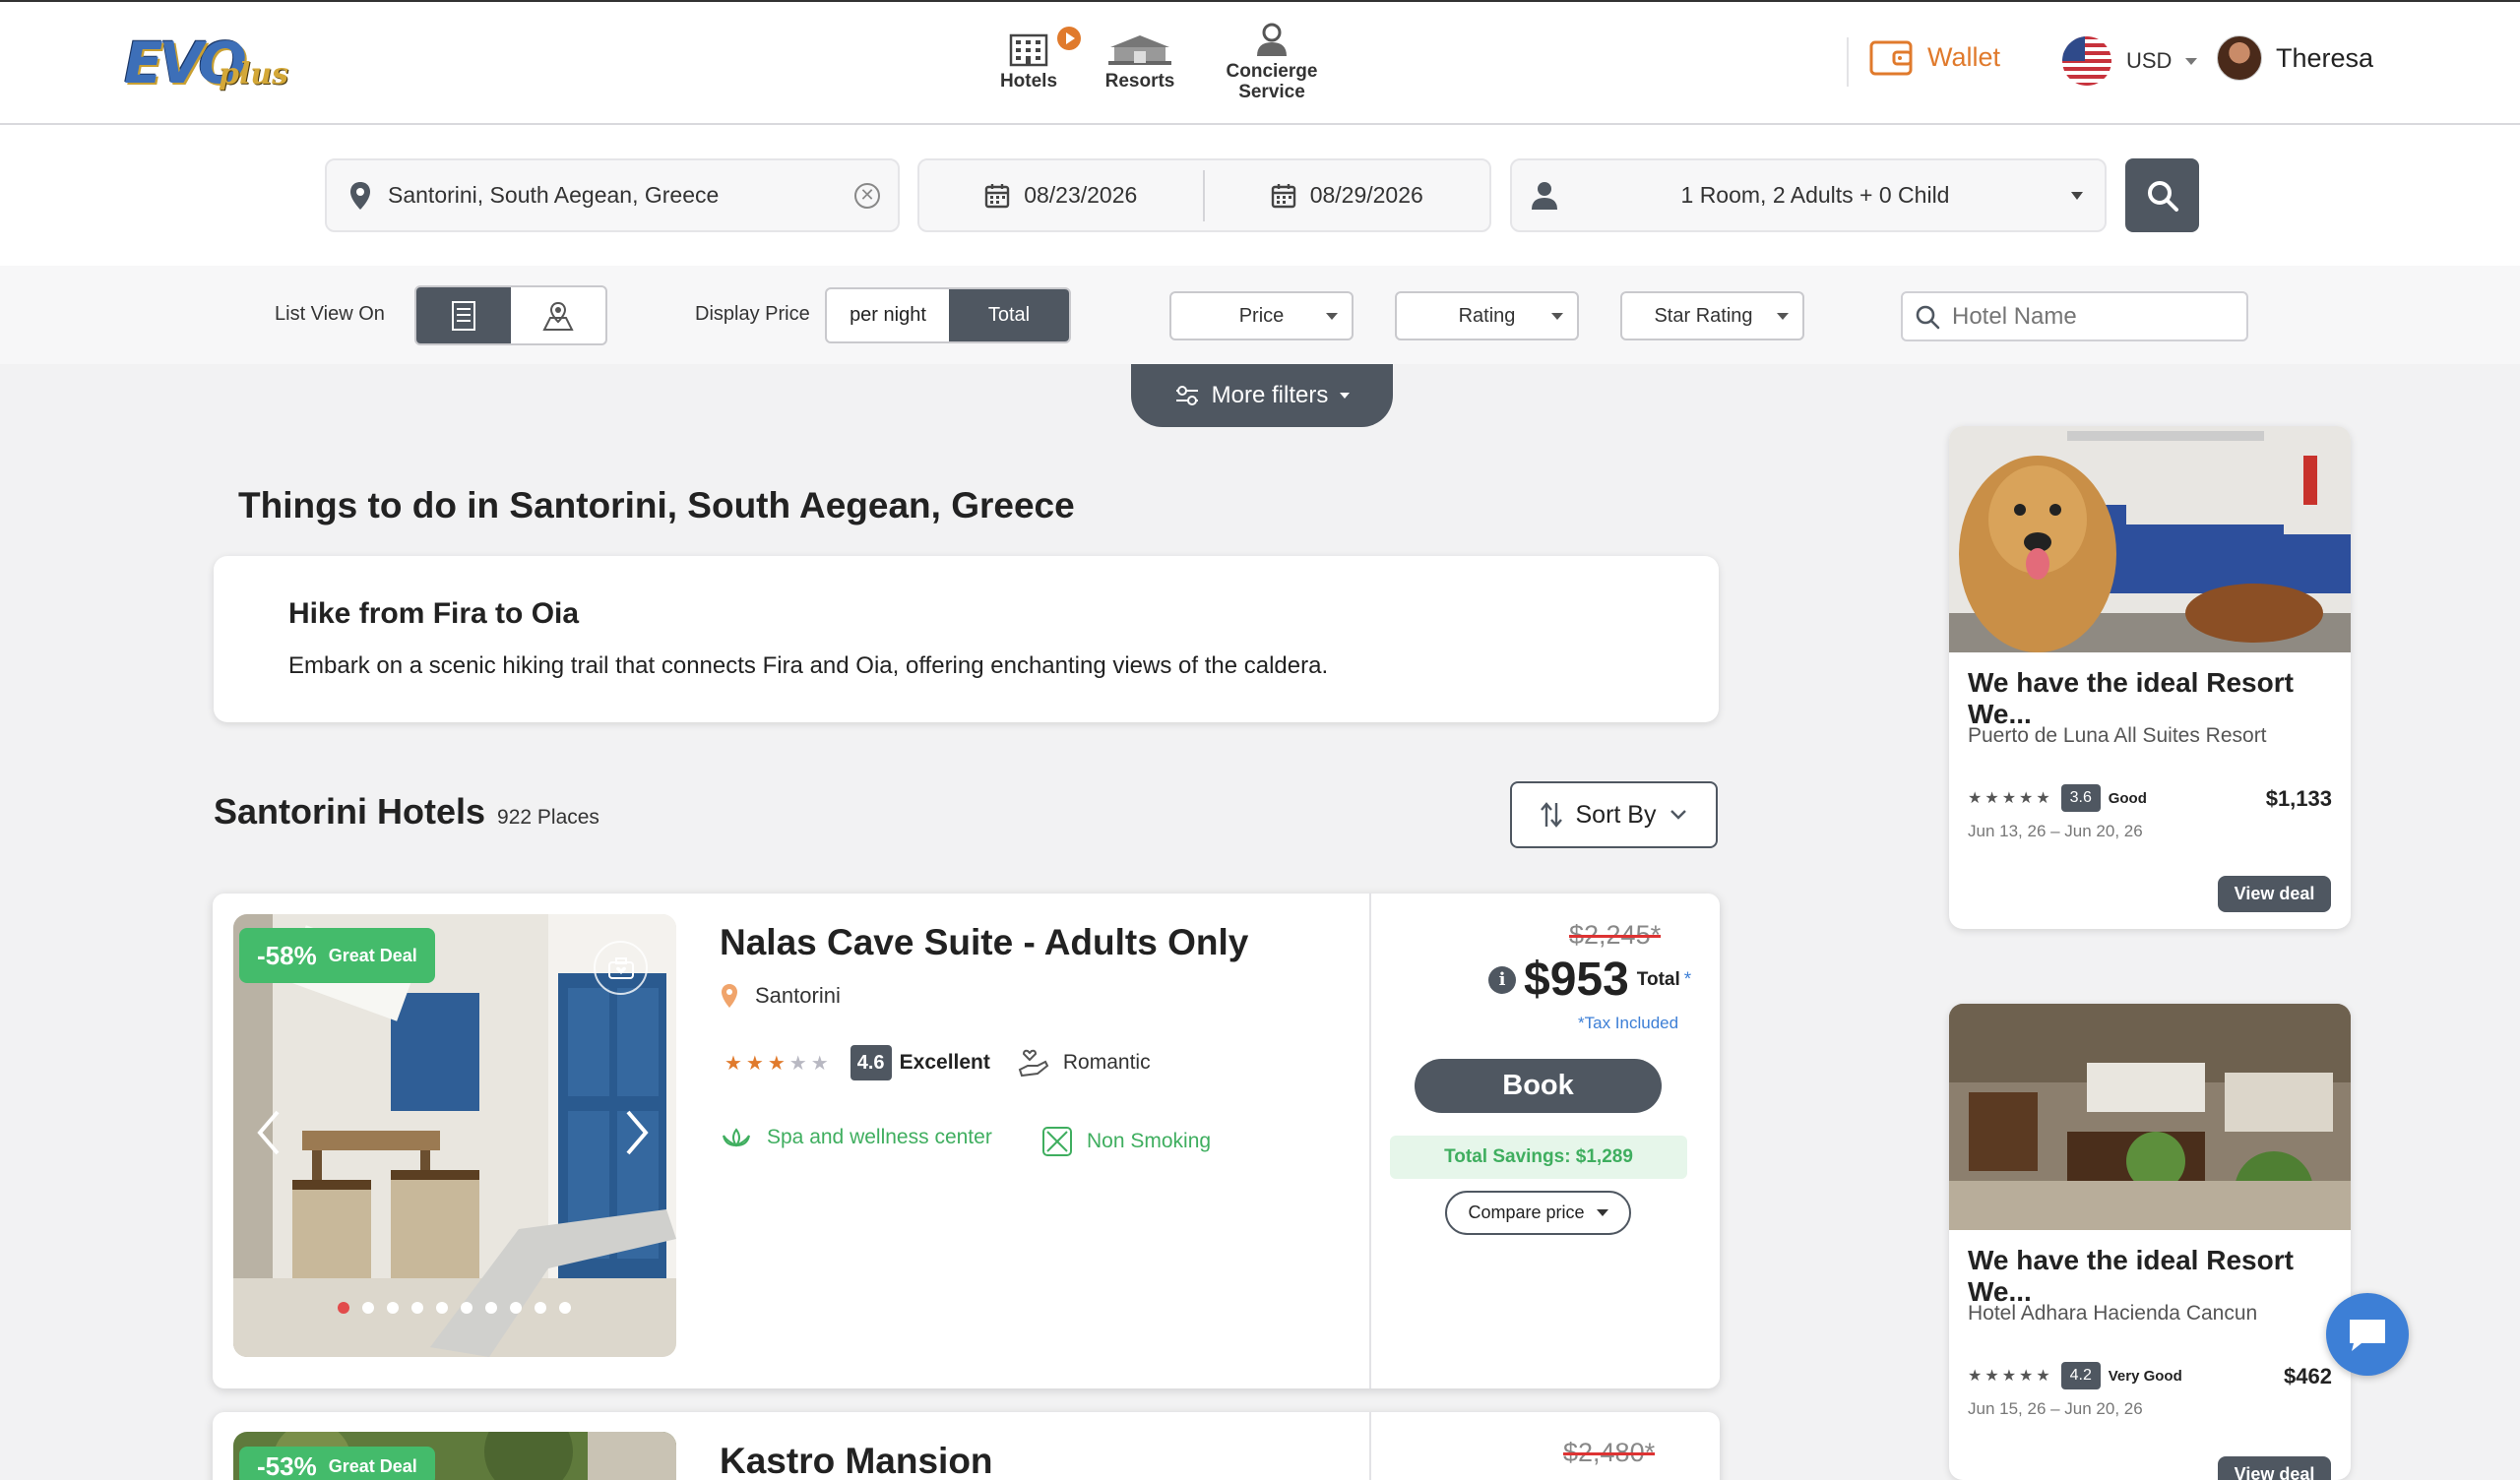 This screenshot has width=2520, height=1480. What do you see at coordinates (337, 956) in the screenshot?
I see `deal-badge: -58% Great Deal` at bounding box center [337, 956].